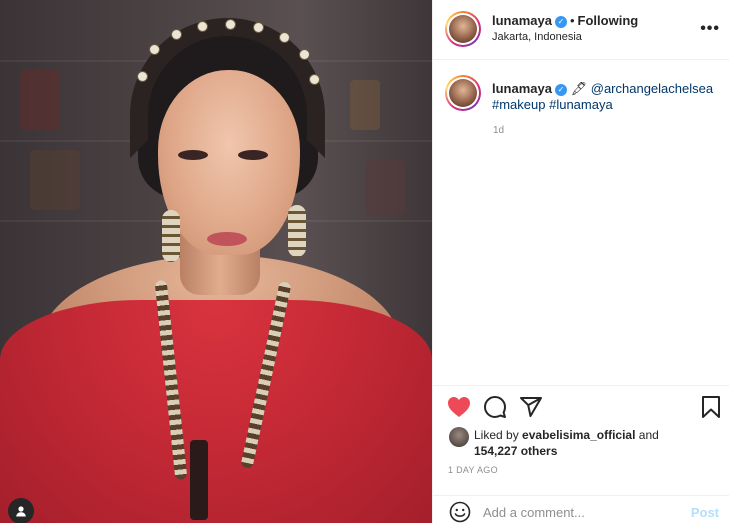 The height and width of the screenshot is (523, 729). What do you see at coordinates (495, 407) in the screenshot?
I see `comment-icon` at bounding box center [495, 407].